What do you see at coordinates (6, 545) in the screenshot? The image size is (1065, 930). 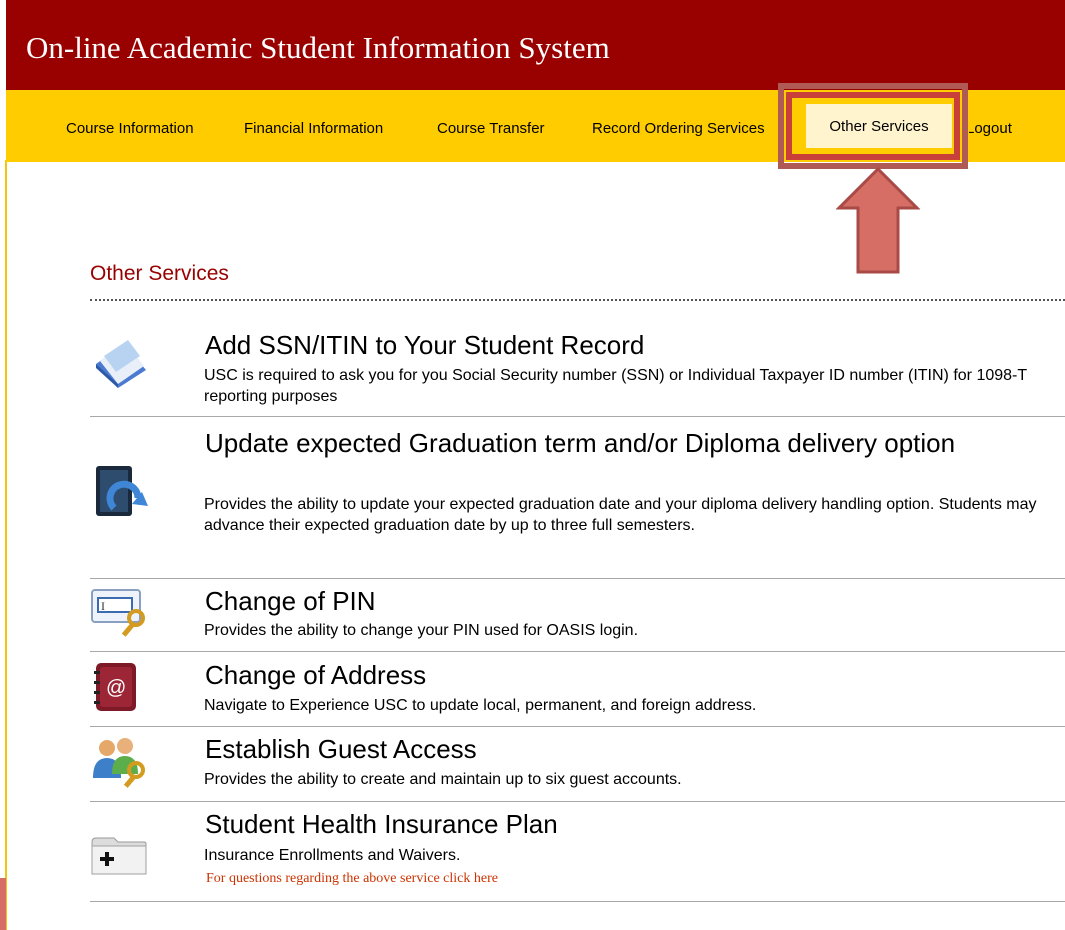 I see `page-left-border` at bounding box center [6, 545].